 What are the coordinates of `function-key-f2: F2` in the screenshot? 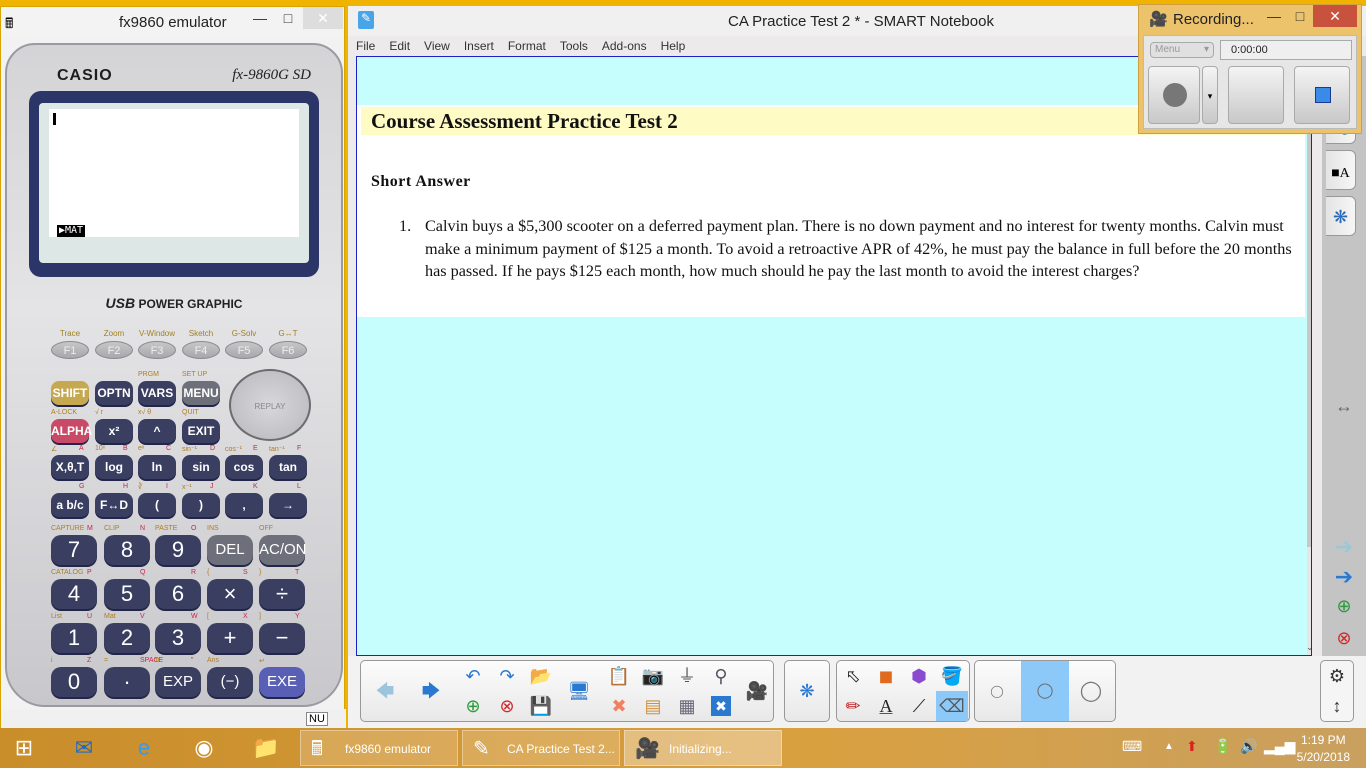 It's located at (114, 350).